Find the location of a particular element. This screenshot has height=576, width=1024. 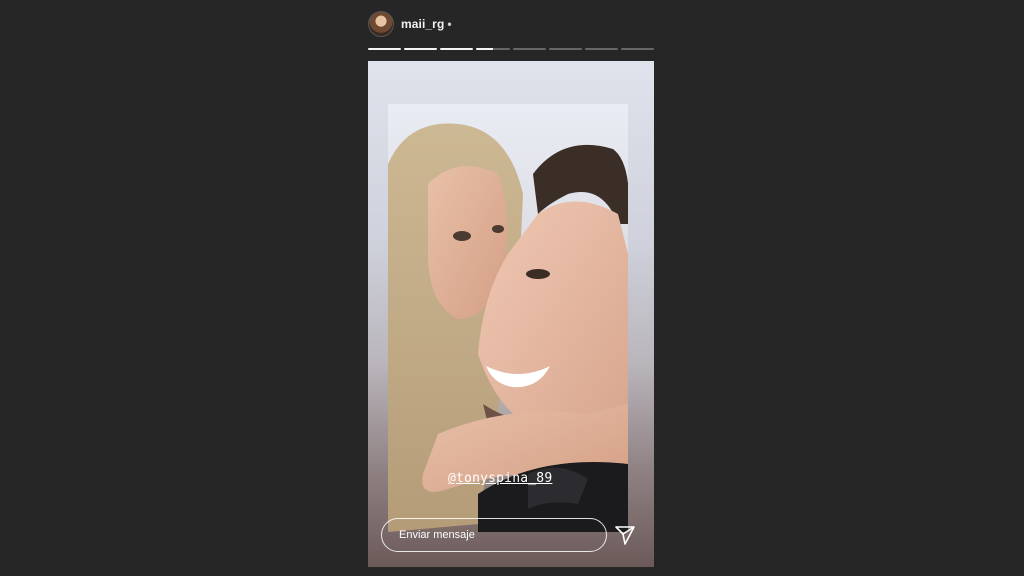

user-avatar is located at coordinates (381, 24).